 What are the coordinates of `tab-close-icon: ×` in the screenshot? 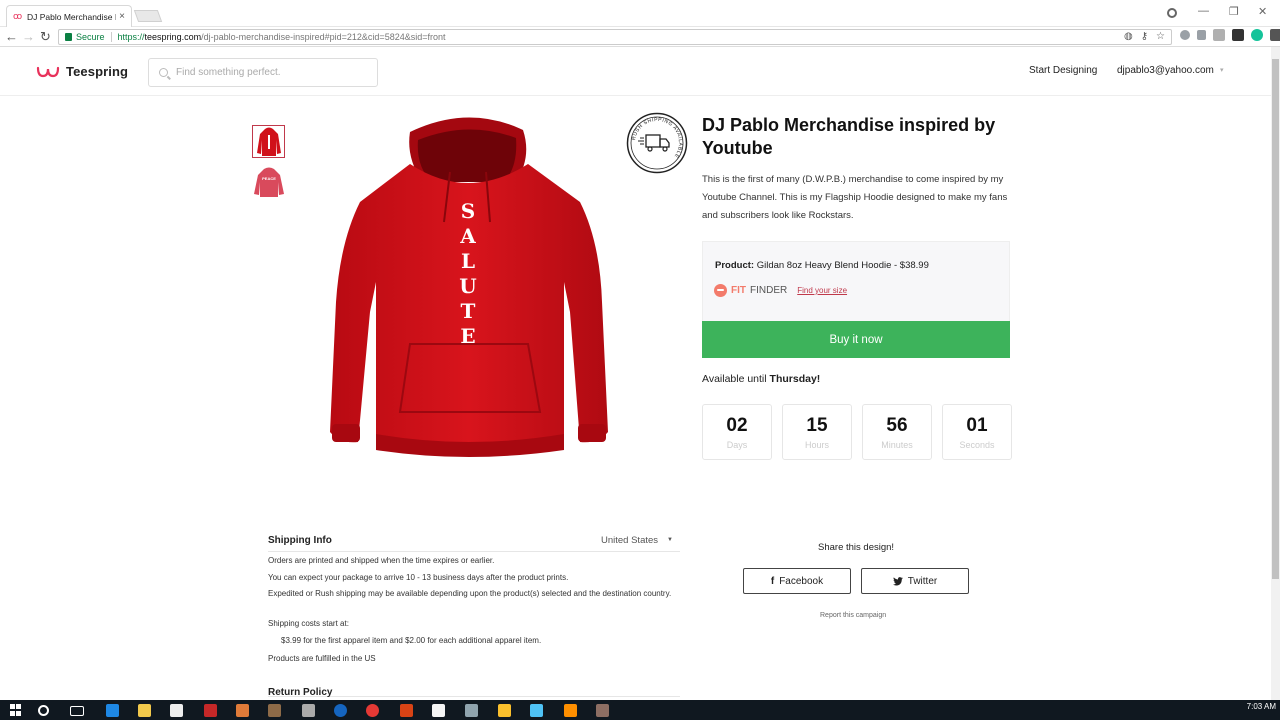 It's located at (122, 16).